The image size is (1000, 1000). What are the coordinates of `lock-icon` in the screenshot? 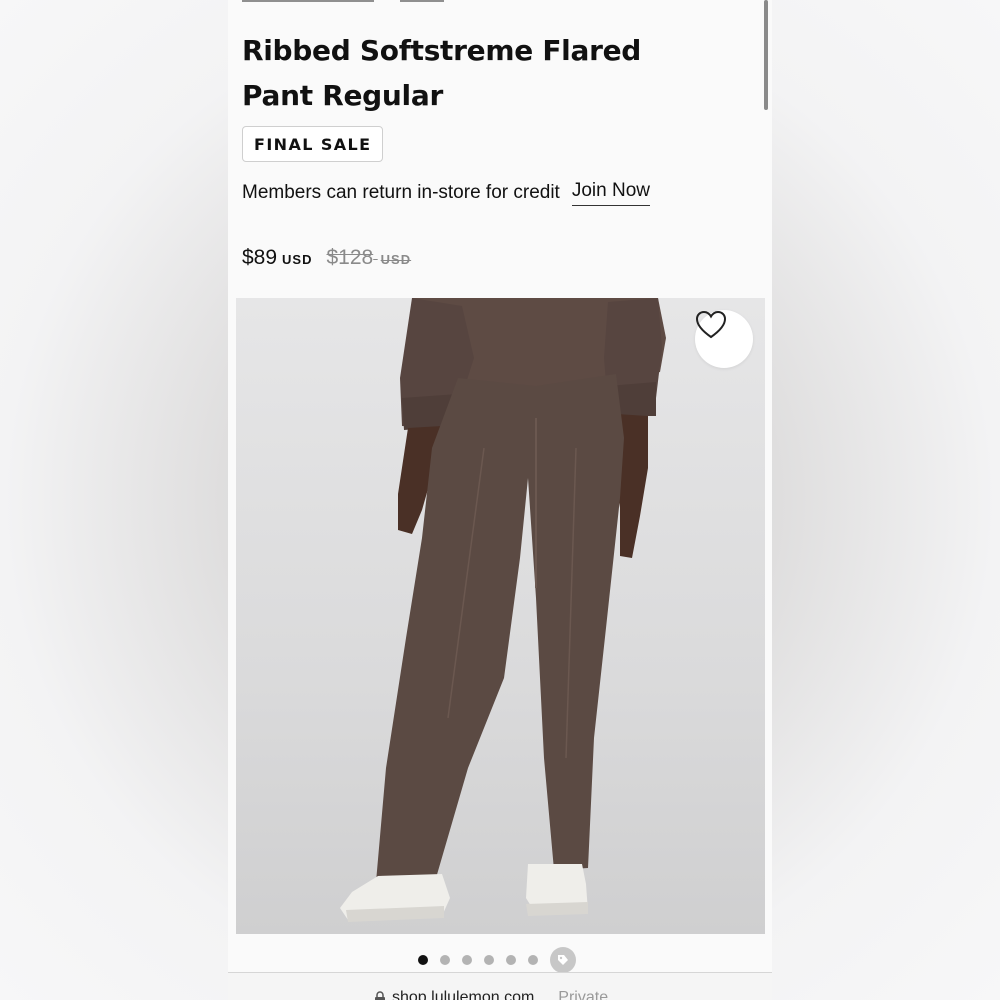 It's located at (380, 995).